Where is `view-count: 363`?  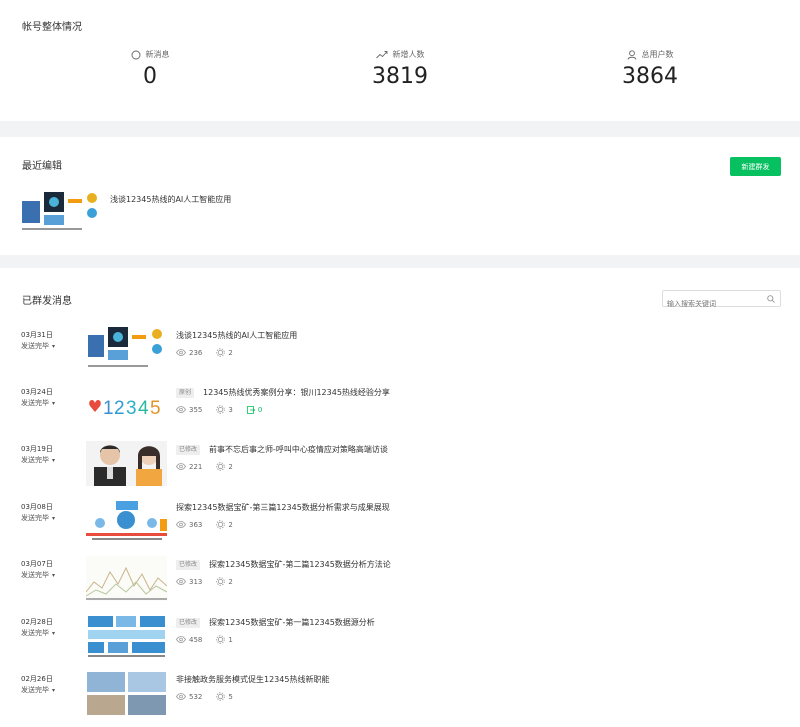
view-count: 363 is located at coordinates (189, 525).